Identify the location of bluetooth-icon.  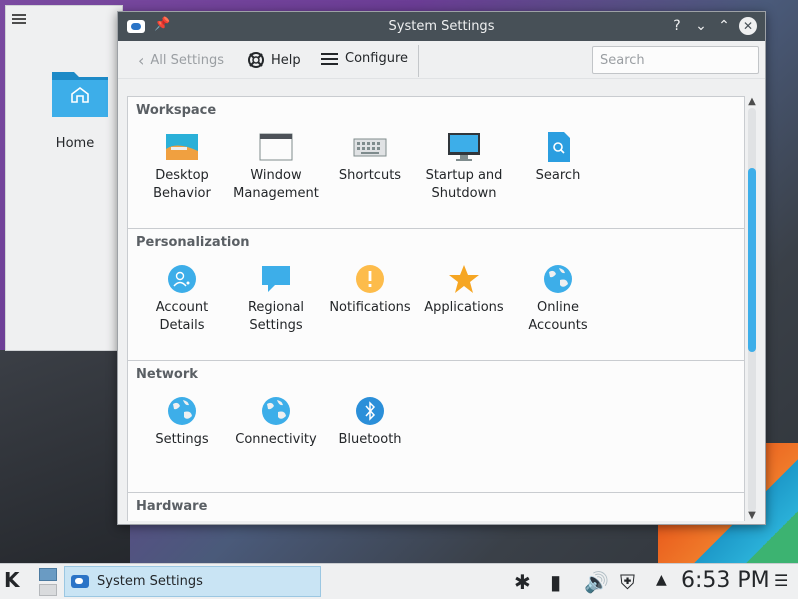
(370, 411).